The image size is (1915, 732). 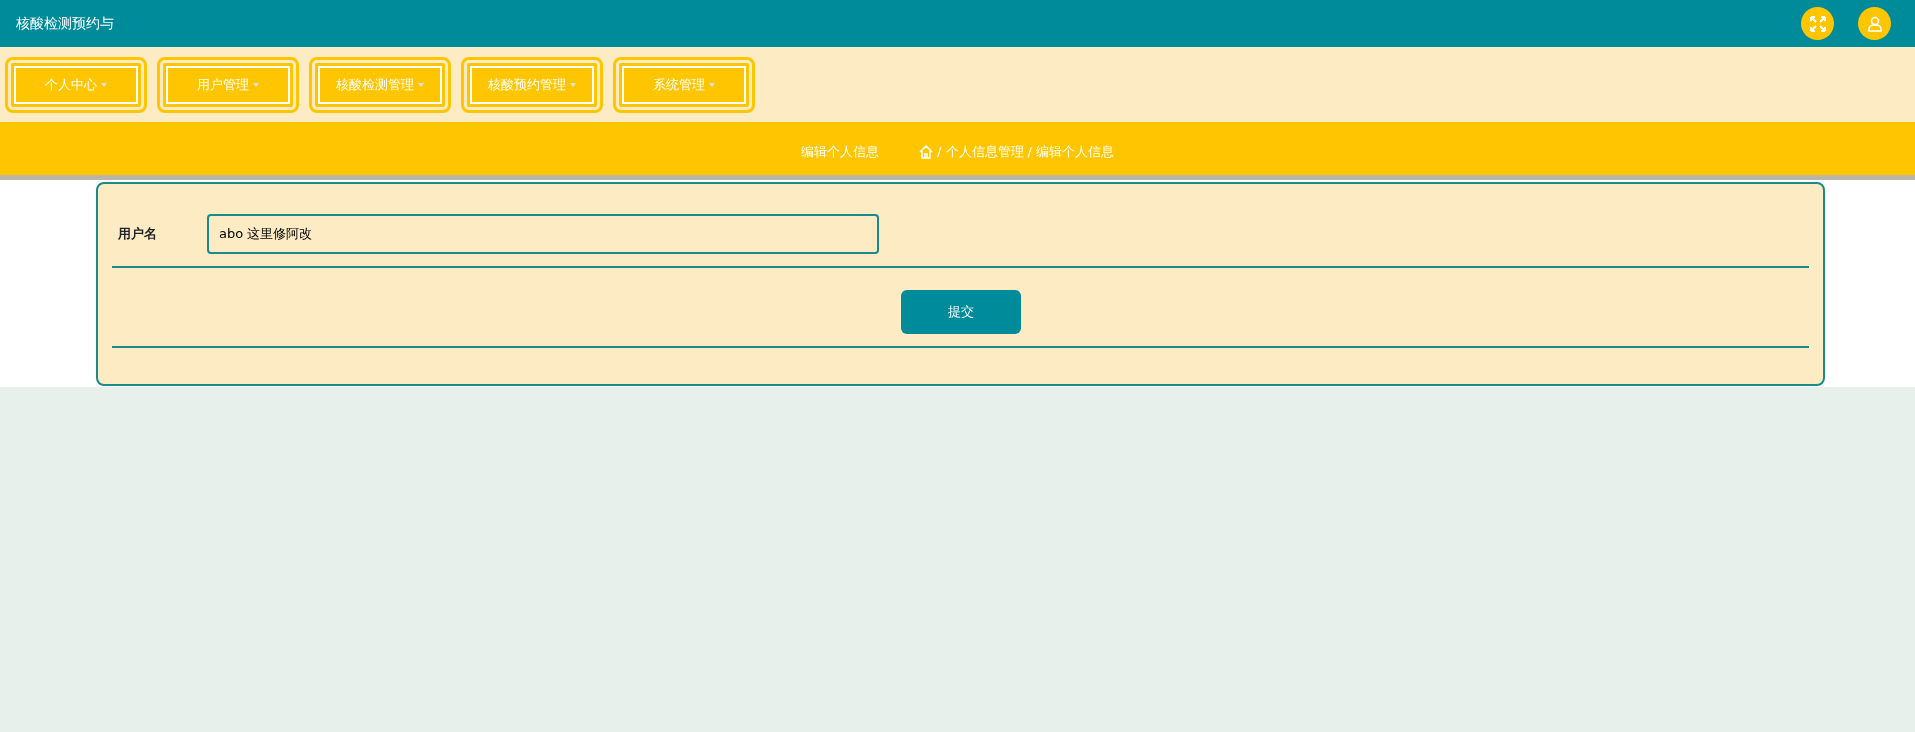 I want to click on submit-button: 提交, so click(x=960, y=312).